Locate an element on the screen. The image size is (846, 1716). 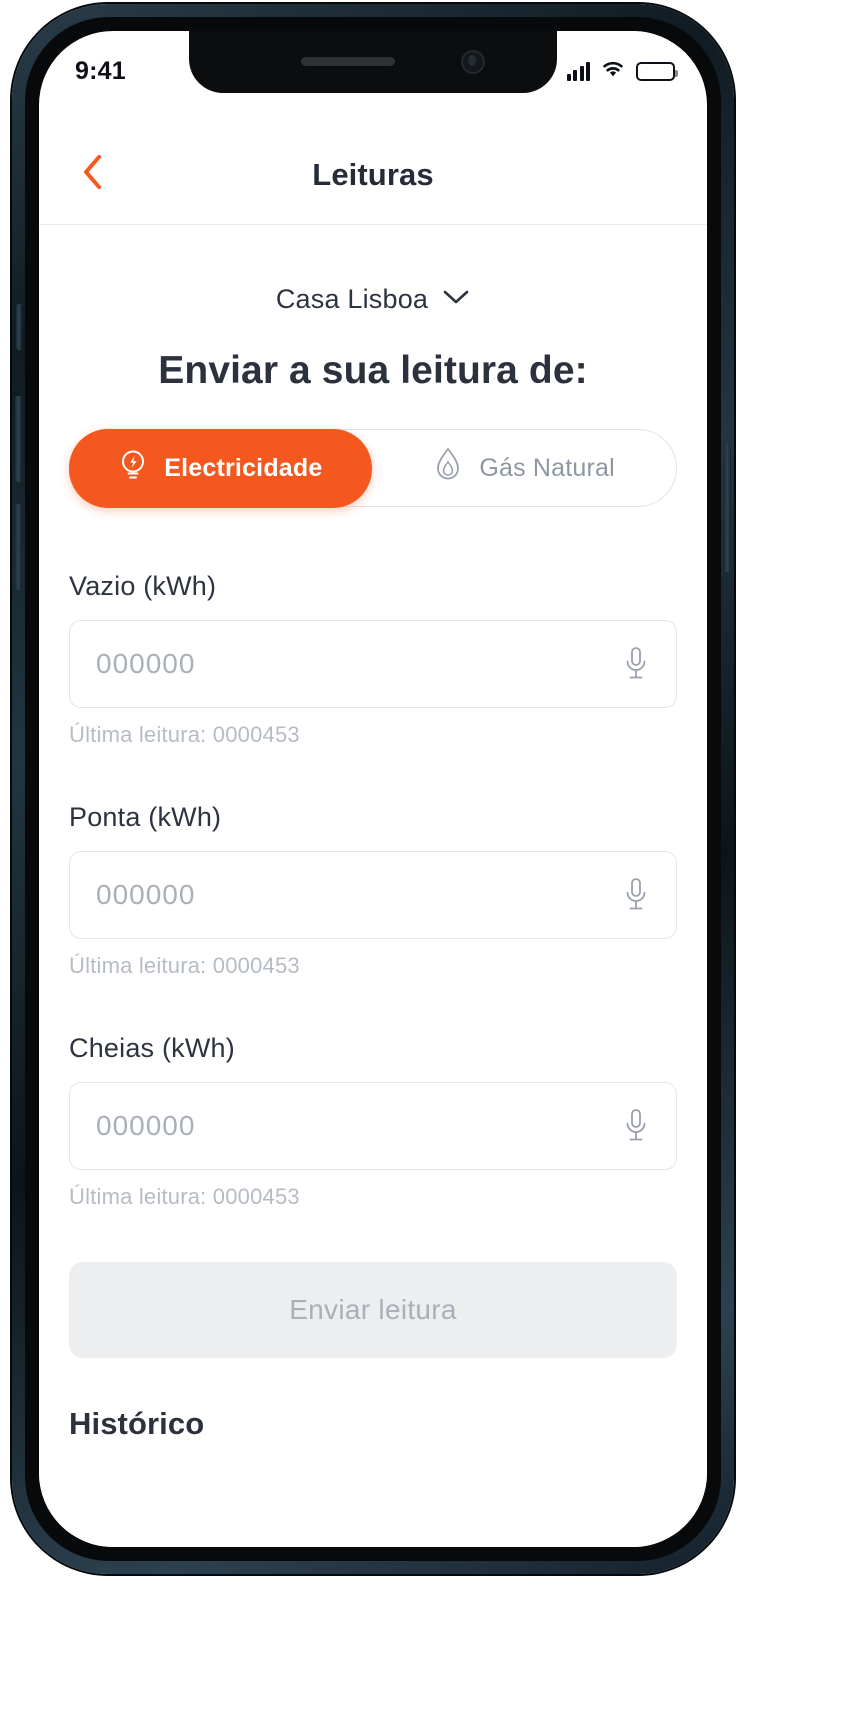
volume-down-button is located at coordinates (18, 547).